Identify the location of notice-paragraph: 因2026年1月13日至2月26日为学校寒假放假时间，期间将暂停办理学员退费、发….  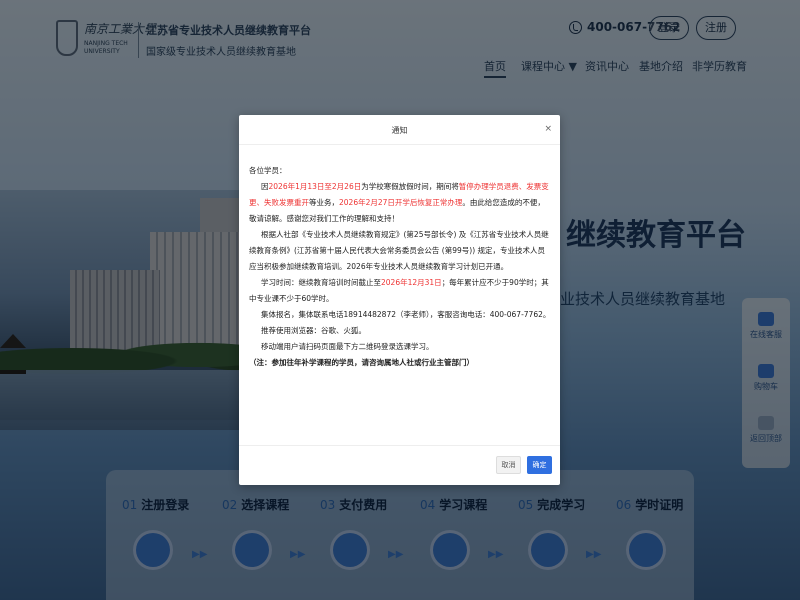
(399, 202).